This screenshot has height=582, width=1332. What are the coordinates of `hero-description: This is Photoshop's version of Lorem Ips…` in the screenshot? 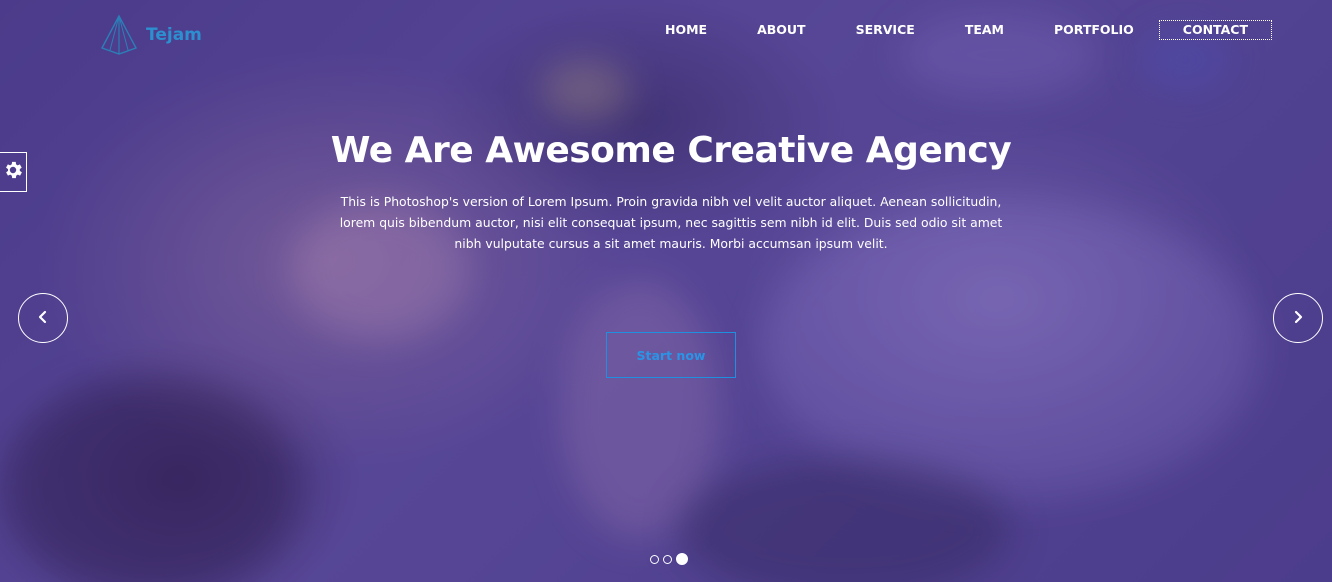 It's located at (671, 223).